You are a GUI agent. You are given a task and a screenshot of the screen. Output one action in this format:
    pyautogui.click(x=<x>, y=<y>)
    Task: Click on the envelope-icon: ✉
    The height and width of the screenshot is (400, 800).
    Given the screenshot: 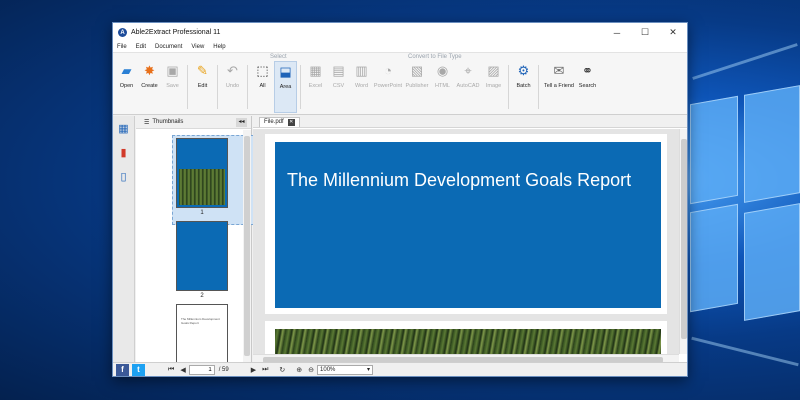 What is the action you would take?
    pyautogui.click(x=559, y=70)
    